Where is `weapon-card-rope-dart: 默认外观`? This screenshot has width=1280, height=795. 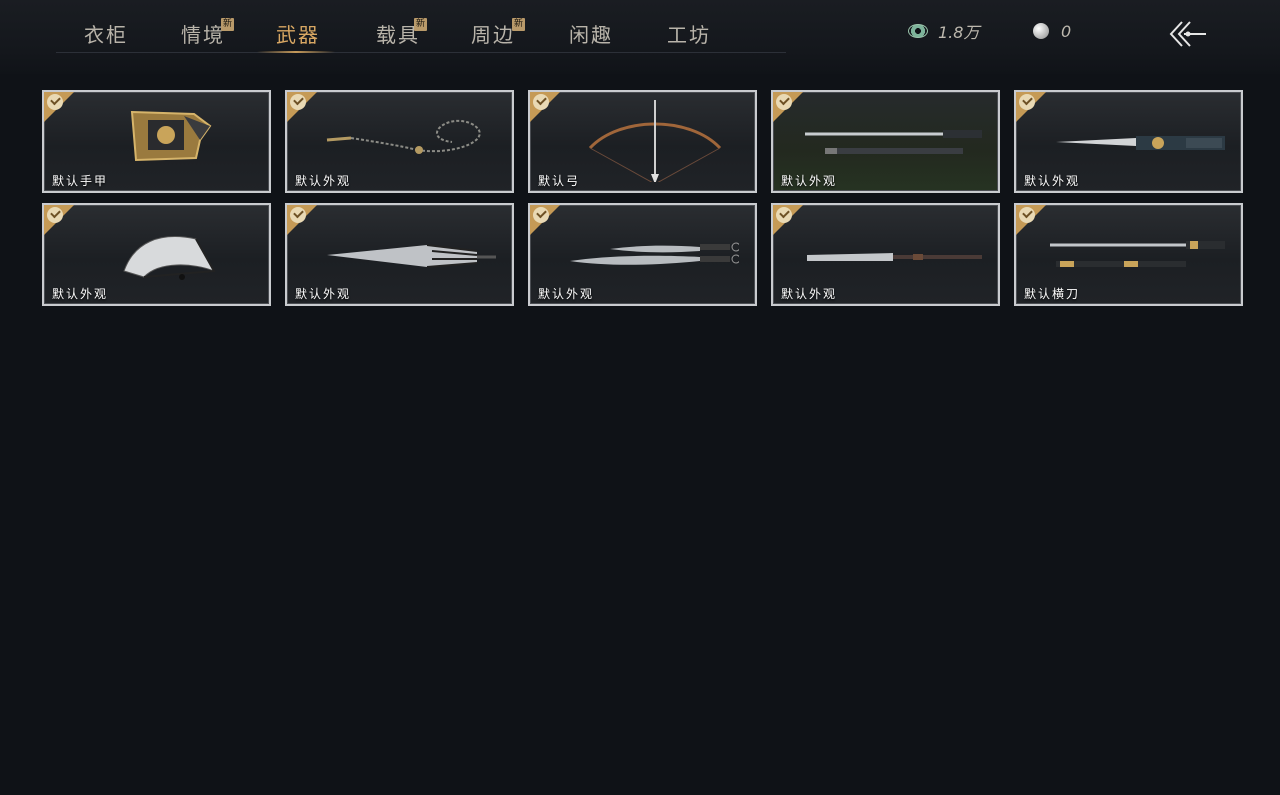
weapon-card-rope-dart: 默认外观 is located at coordinates (399, 141).